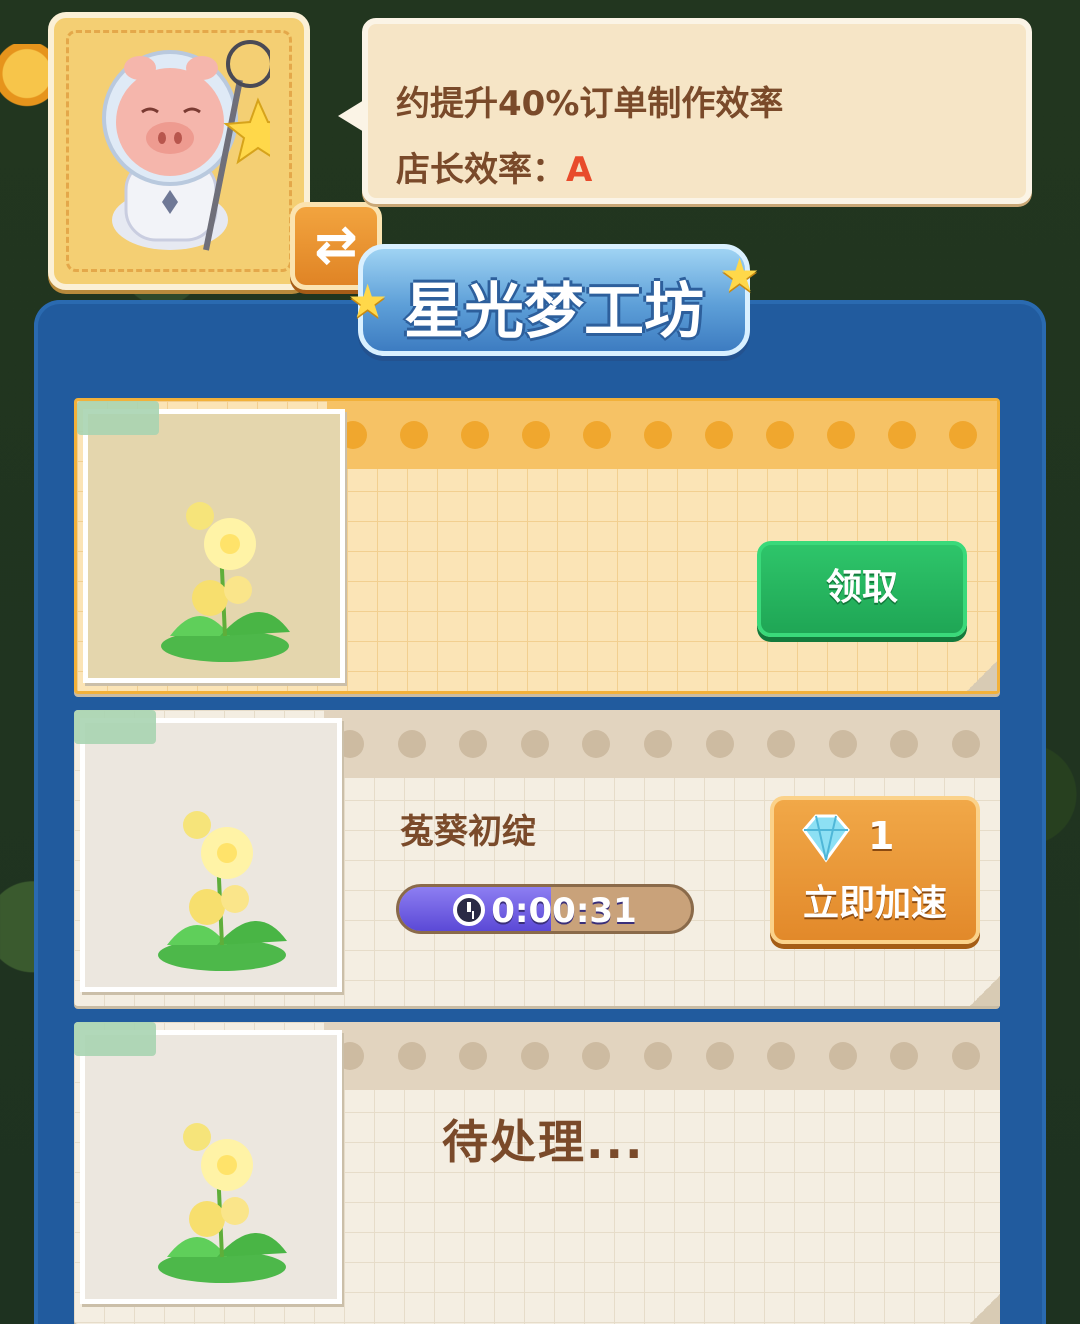 The height and width of the screenshot is (1324, 1080). I want to click on speed-up-button: 1 立即加速, so click(875, 870).